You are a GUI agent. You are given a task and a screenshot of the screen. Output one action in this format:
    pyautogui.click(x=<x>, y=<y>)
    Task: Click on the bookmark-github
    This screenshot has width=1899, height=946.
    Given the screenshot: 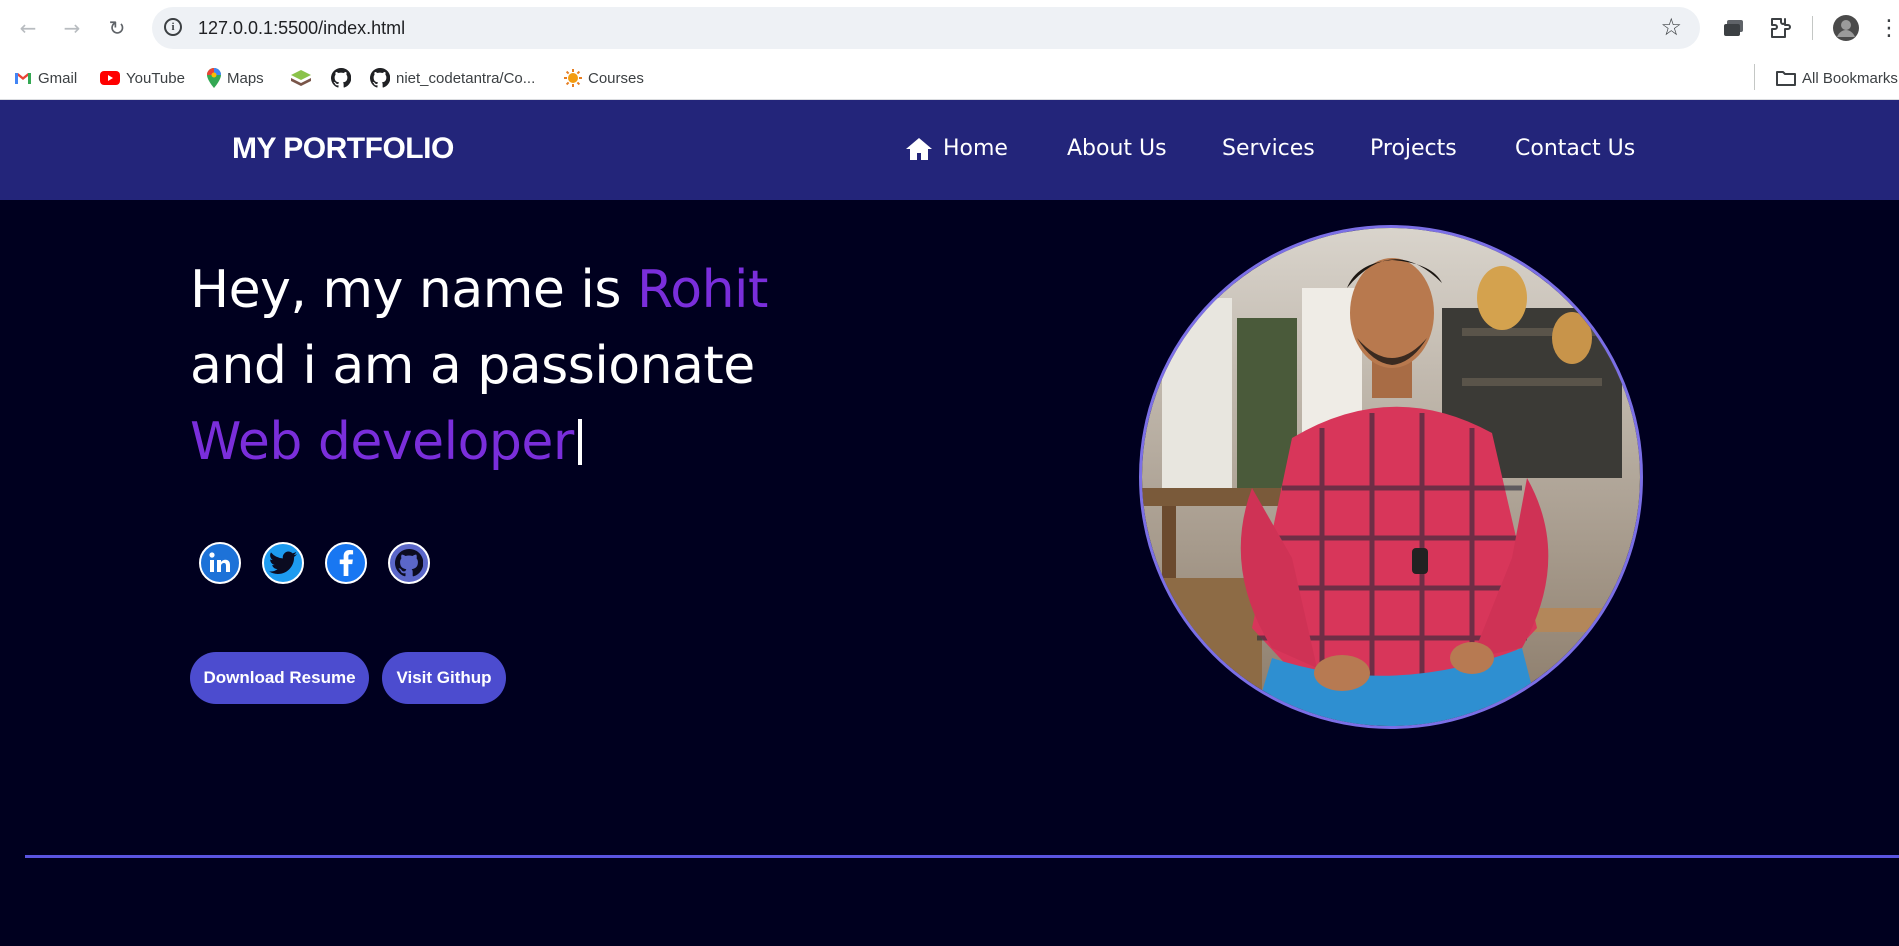 What is the action you would take?
    pyautogui.click(x=341, y=78)
    